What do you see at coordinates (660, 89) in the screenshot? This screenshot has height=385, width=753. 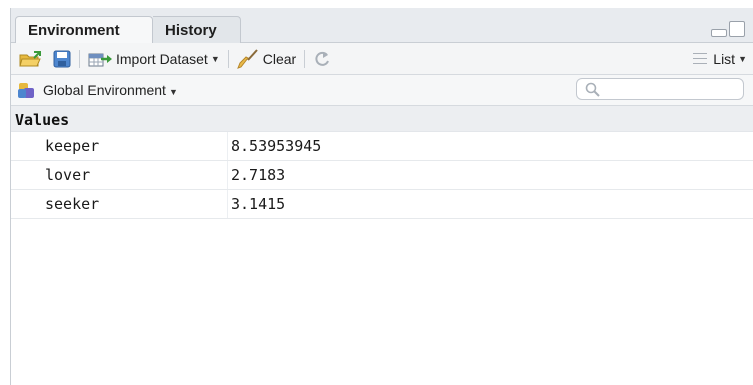 I see `search-input` at bounding box center [660, 89].